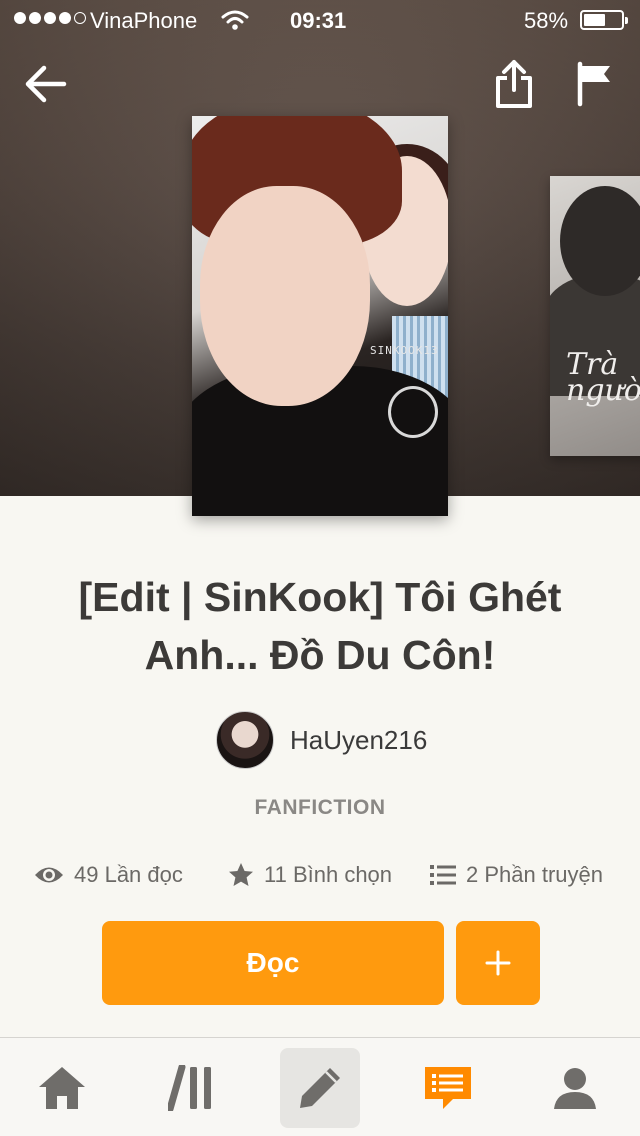 The image size is (640, 1136). I want to click on profile-icon, so click(575, 1088).